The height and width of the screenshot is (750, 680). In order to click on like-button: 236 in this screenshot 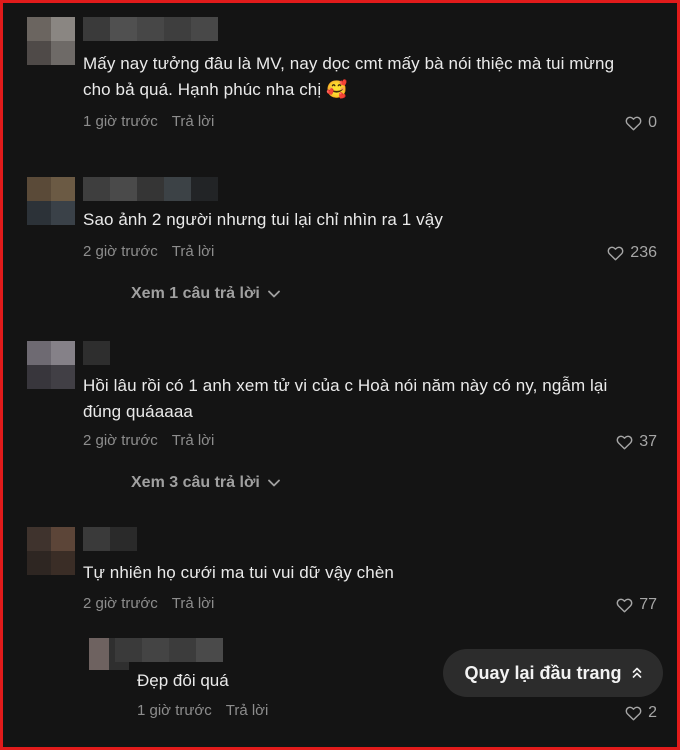, I will do `click(632, 253)`.